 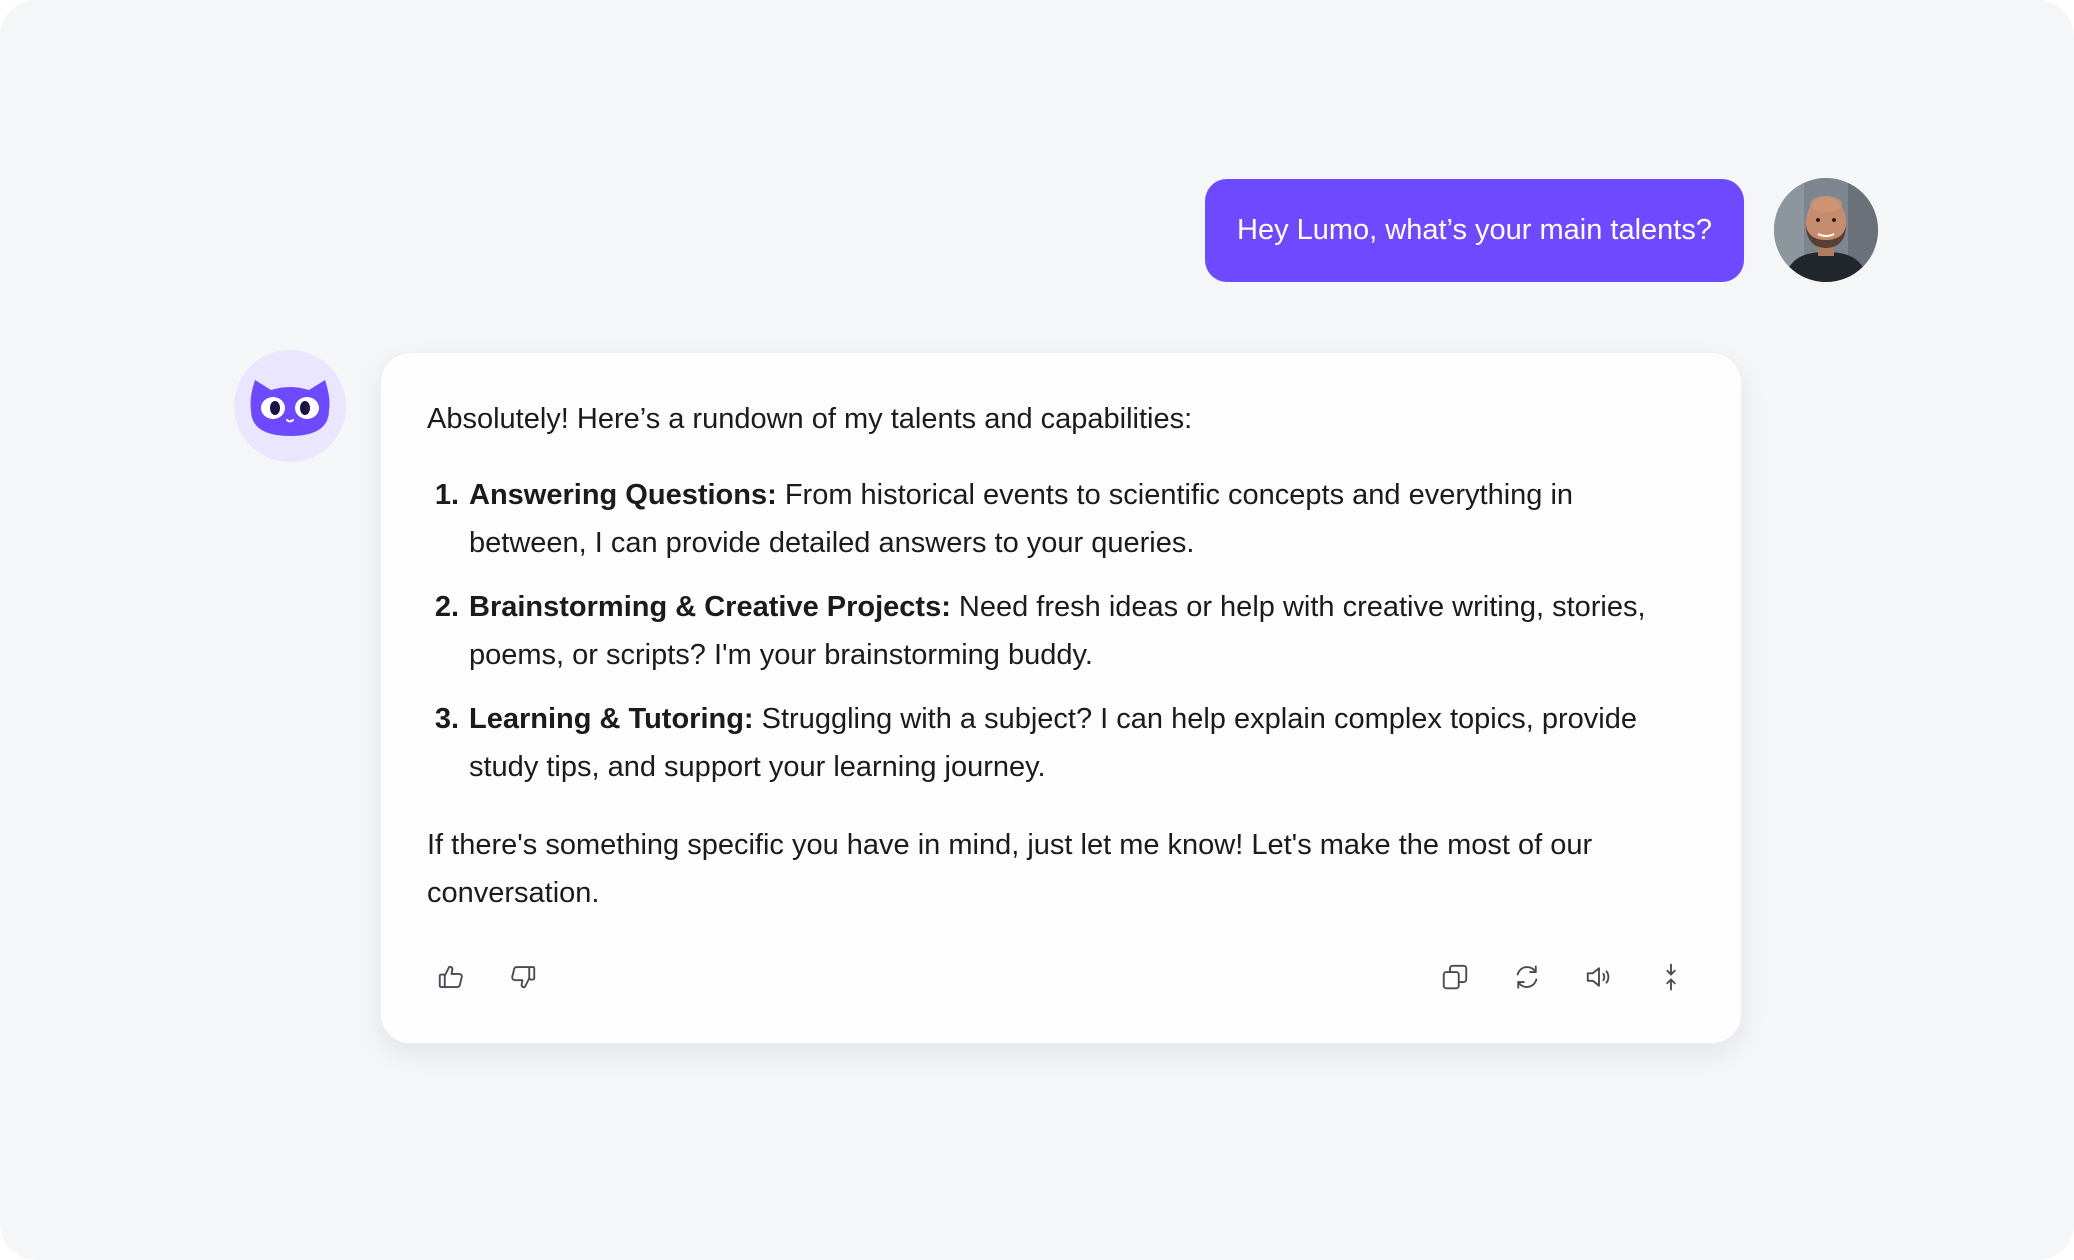 I want to click on regenerate-icon, so click(x=1527, y=977).